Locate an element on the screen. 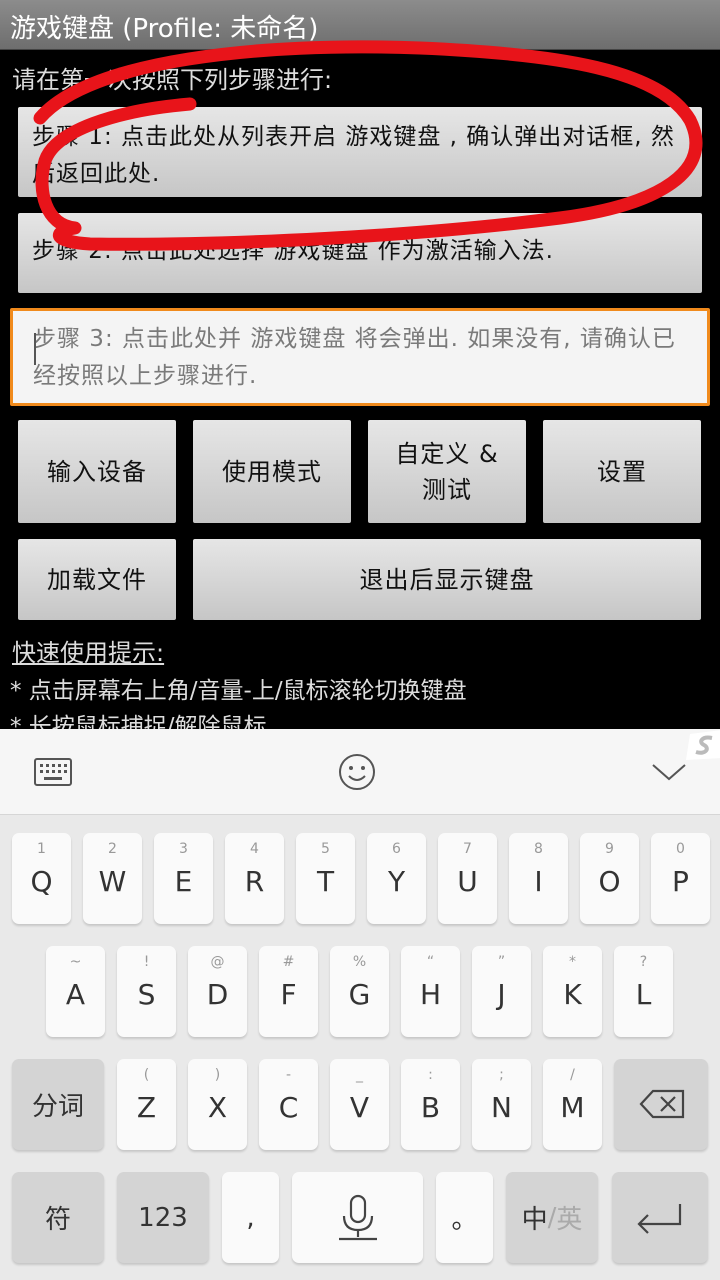 This screenshot has width=720, height=1280. key-c: -C is located at coordinates (288, 1104).